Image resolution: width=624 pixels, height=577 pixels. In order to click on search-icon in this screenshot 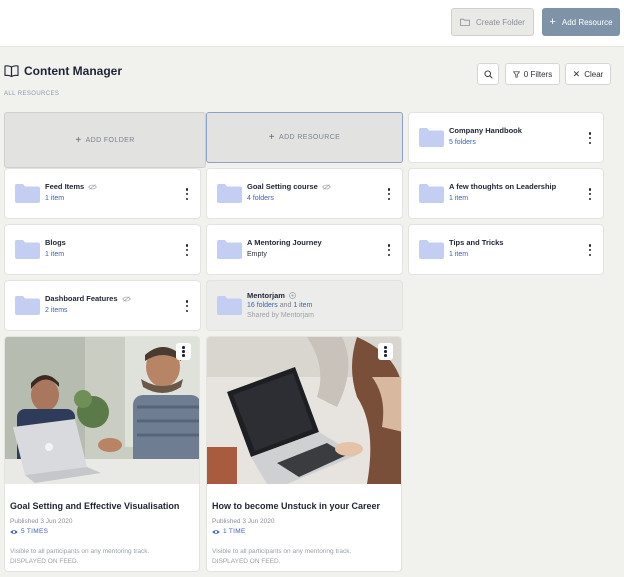, I will do `click(488, 74)`.